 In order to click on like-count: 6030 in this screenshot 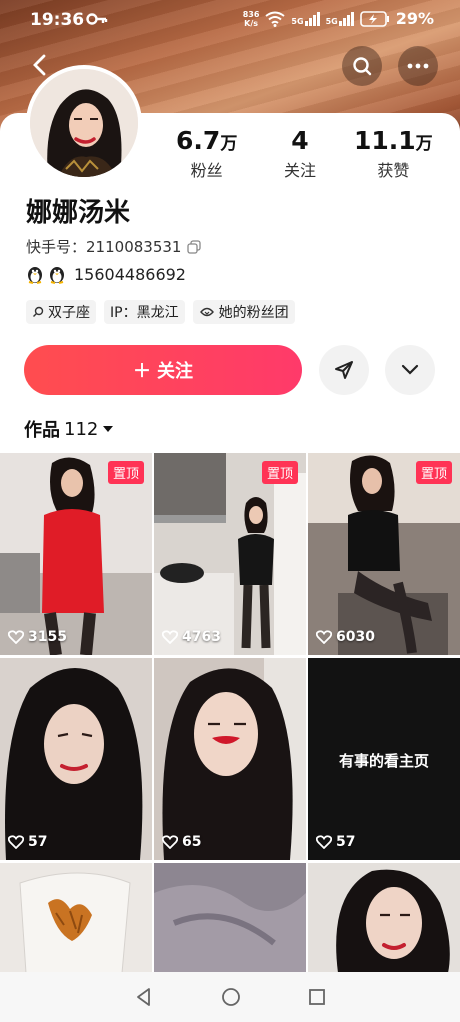, I will do `click(345, 637)`.